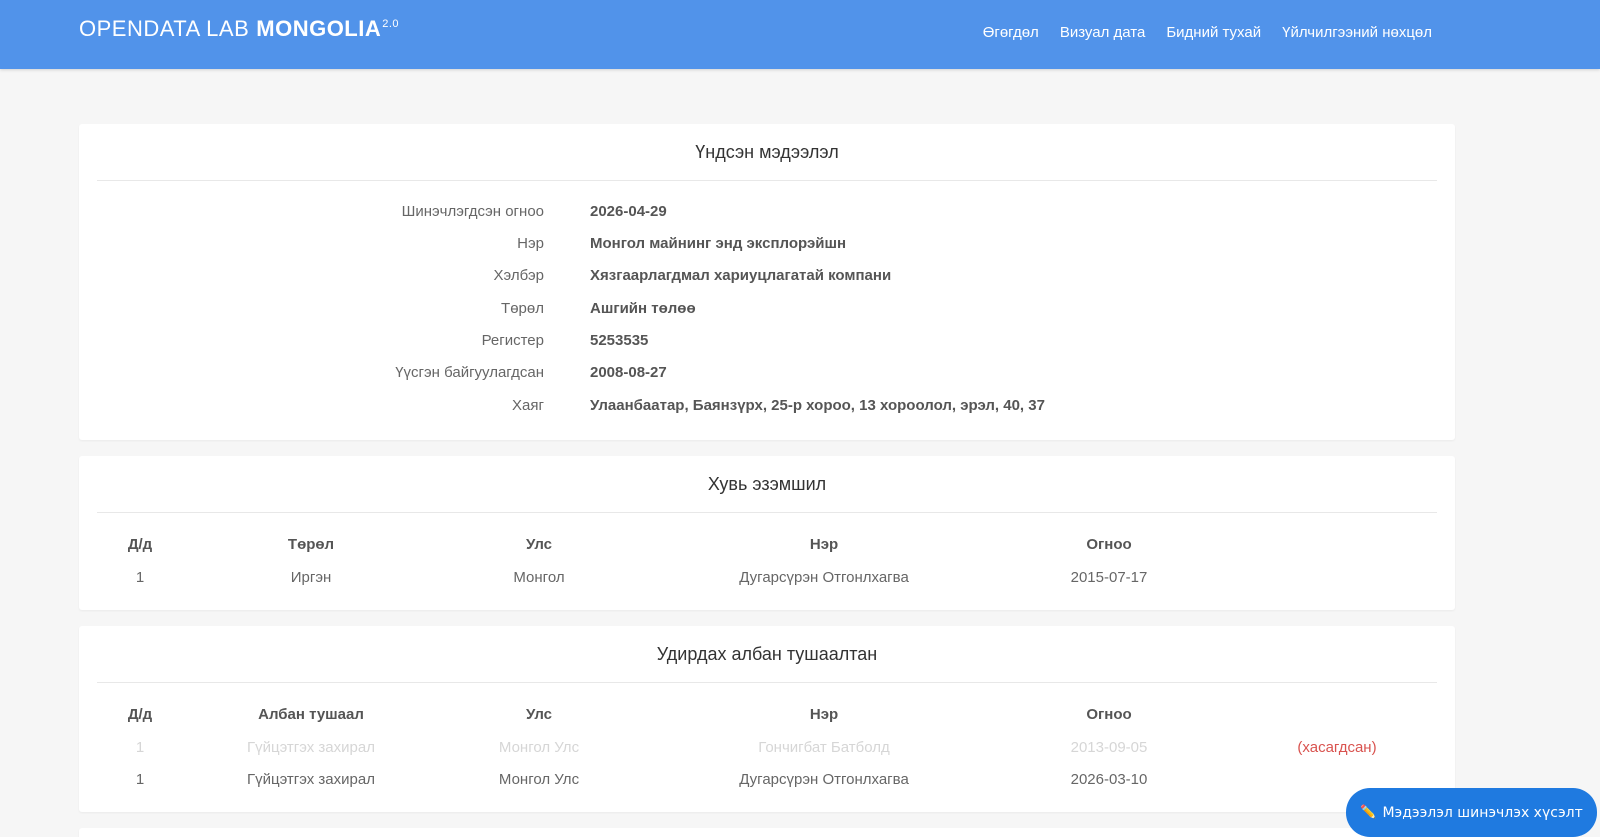  I want to click on info-row-name: Нэр Монгол майнинг энд эксплорэйшн, so click(767, 245).